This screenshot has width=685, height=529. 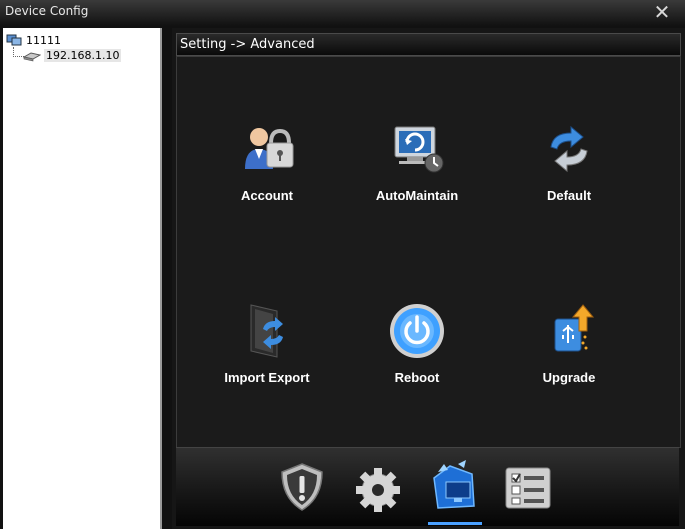 I want to click on usb-upgrade-icon, so click(x=574, y=328).